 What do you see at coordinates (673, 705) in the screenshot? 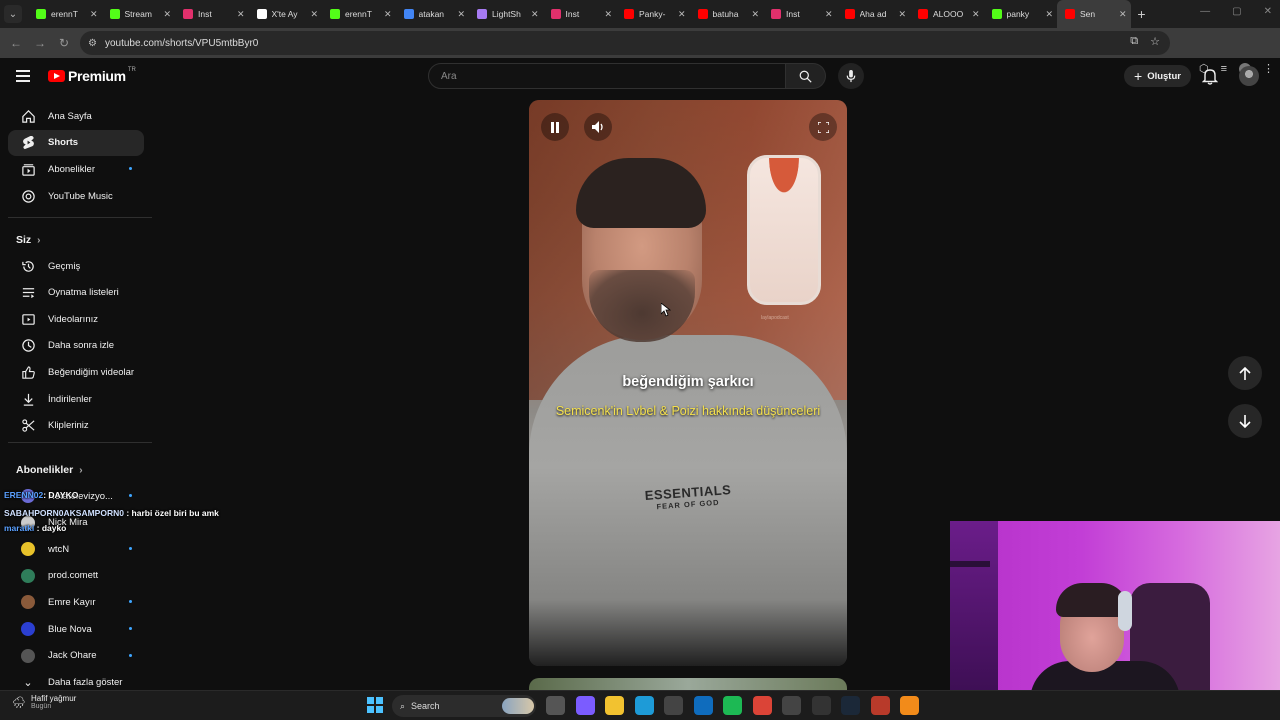
I see `store-icon` at bounding box center [673, 705].